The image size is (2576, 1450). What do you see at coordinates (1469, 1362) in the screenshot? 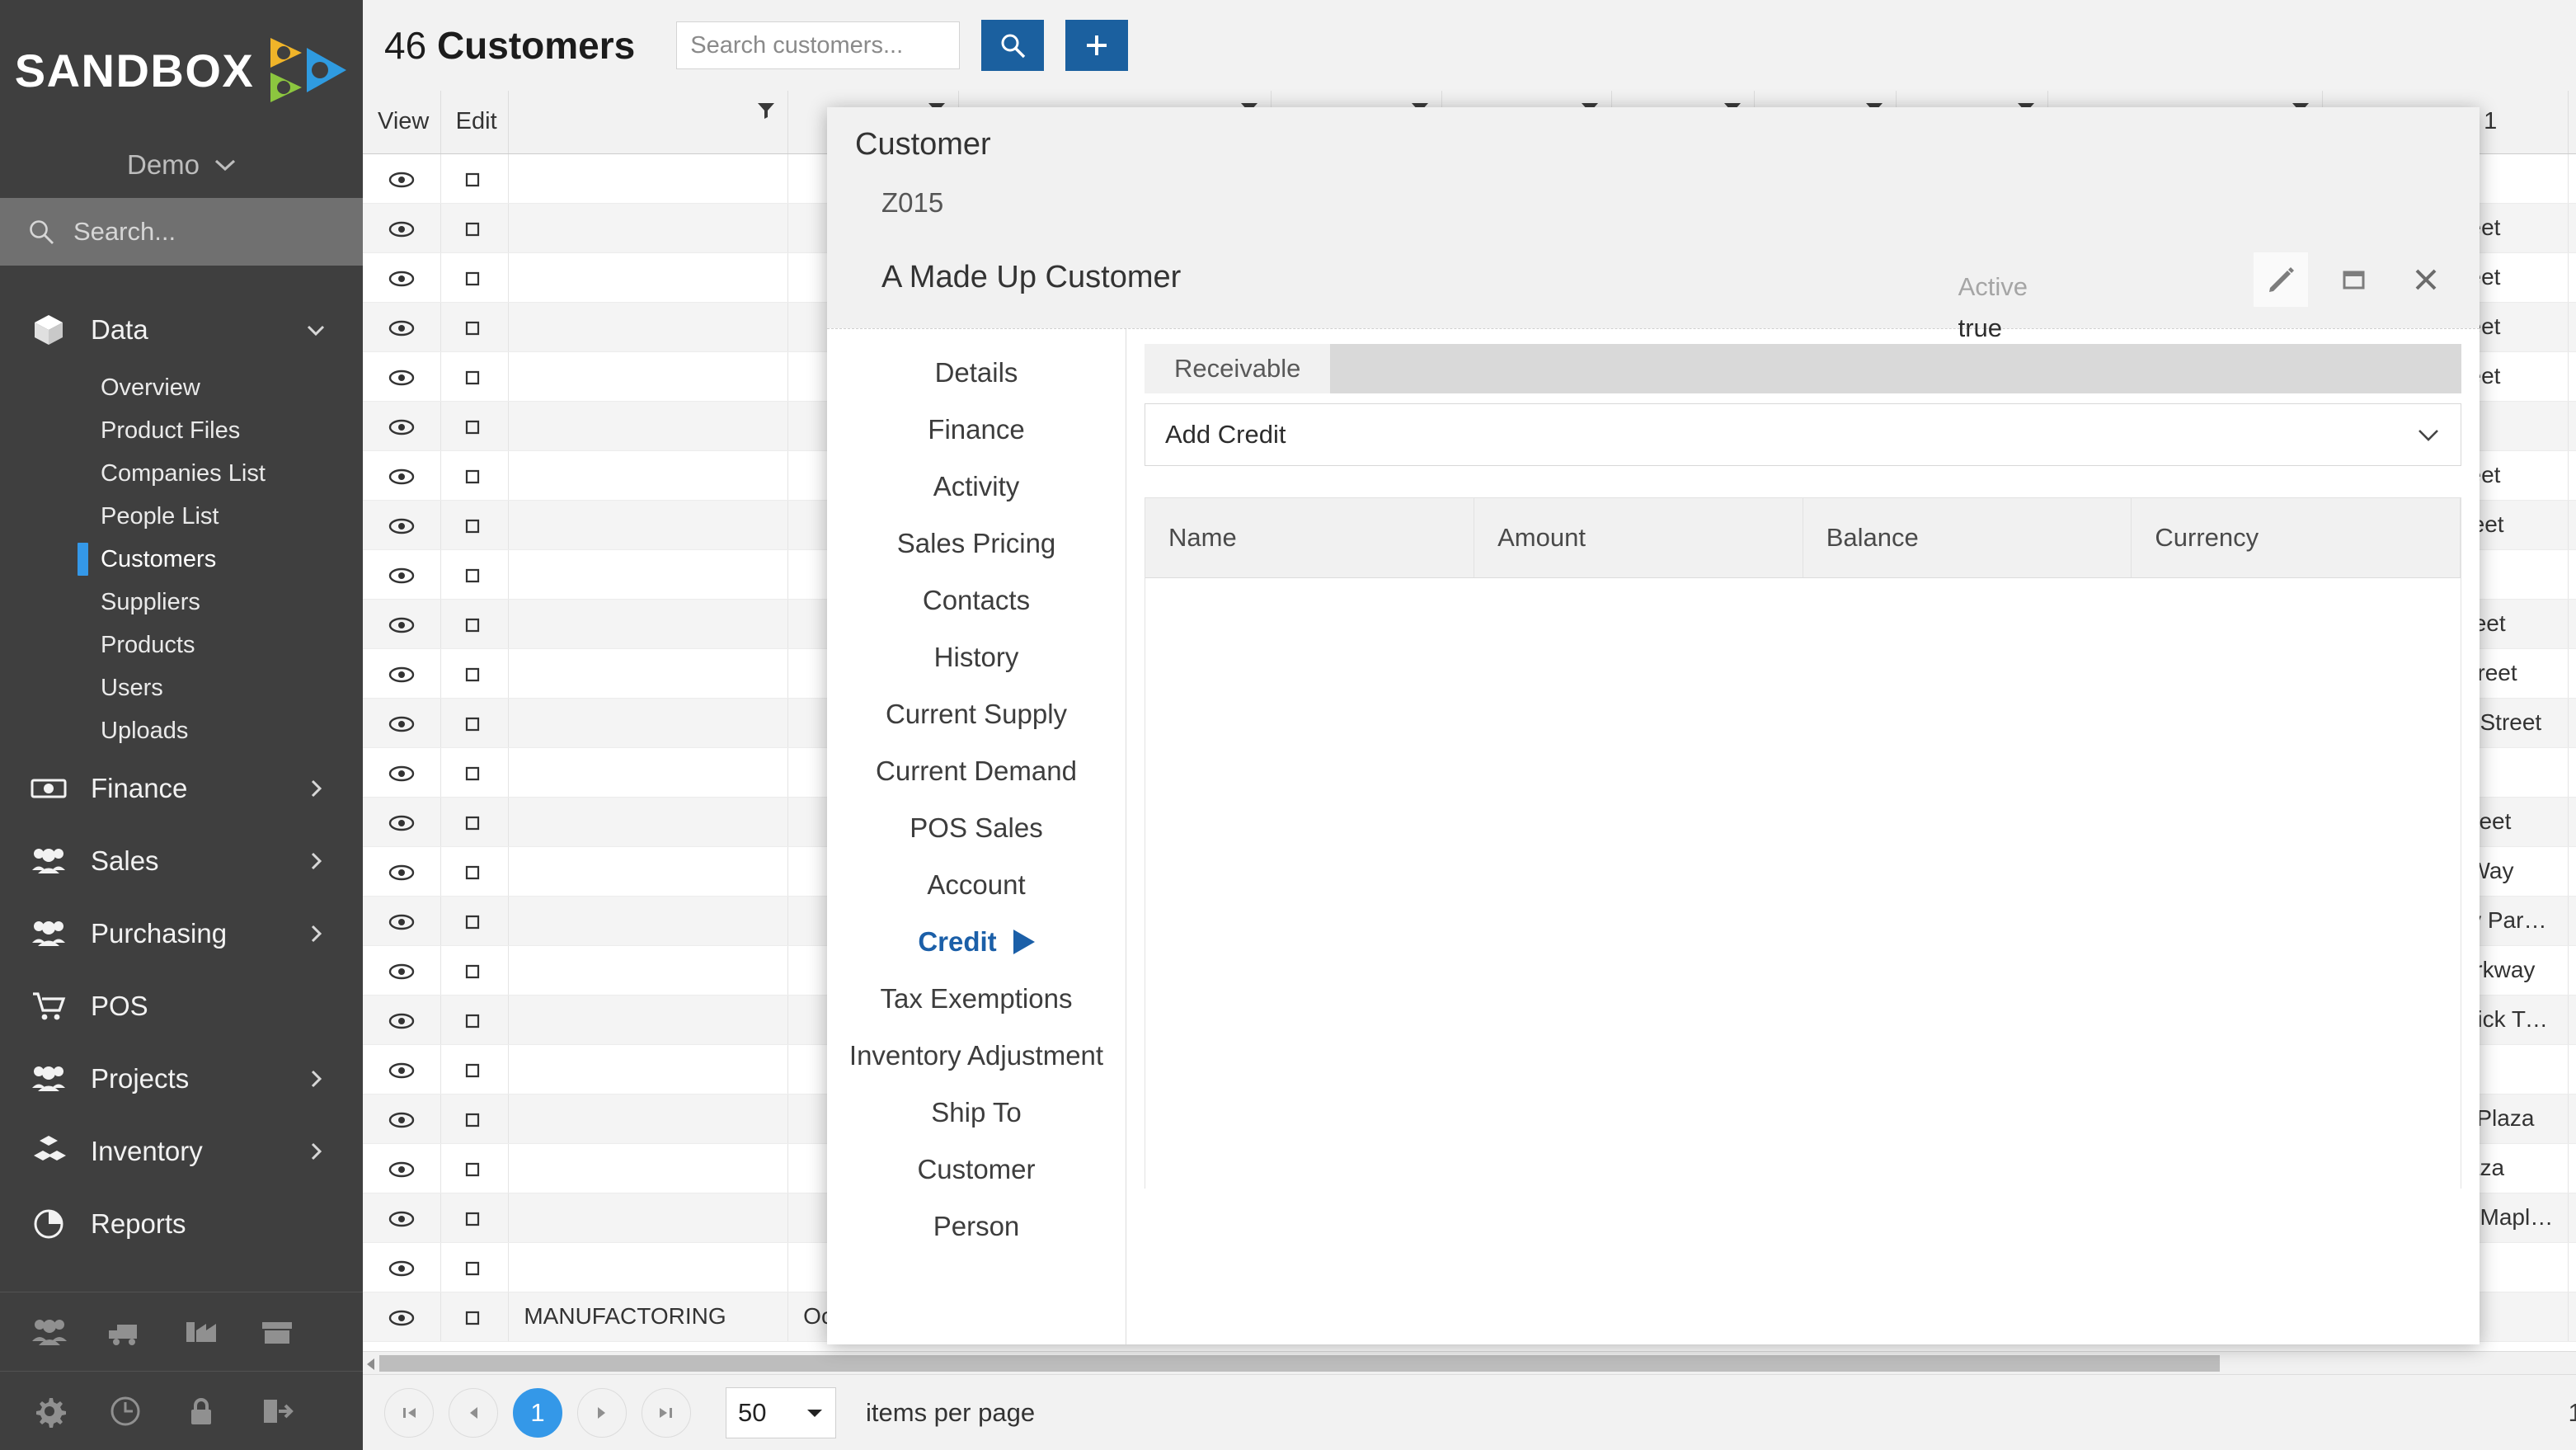
I see `horizontal-scrollbar` at bounding box center [1469, 1362].